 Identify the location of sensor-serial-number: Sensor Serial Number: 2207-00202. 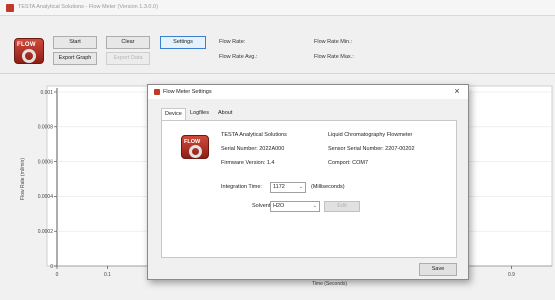
(371, 149).